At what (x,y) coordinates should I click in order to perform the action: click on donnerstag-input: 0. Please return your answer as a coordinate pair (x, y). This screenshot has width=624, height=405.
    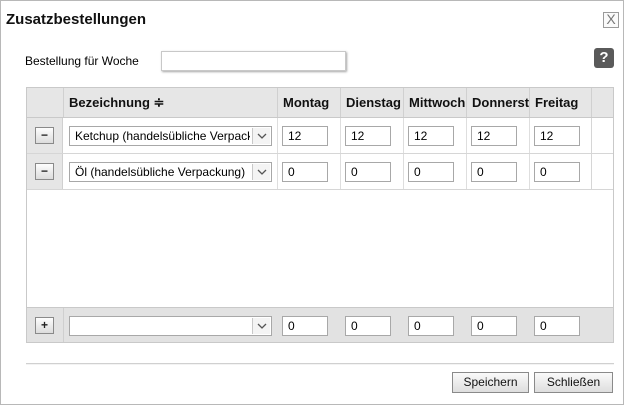
    Looking at the image, I should click on (494, 172).